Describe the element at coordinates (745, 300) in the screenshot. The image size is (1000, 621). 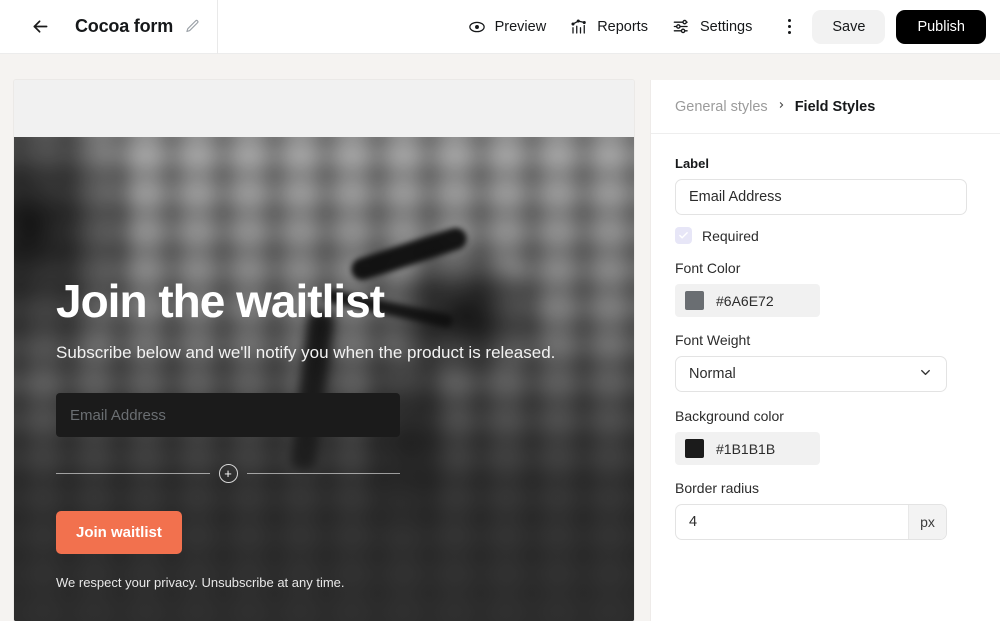
I see `font-color-value: #6A6E72` at that location.